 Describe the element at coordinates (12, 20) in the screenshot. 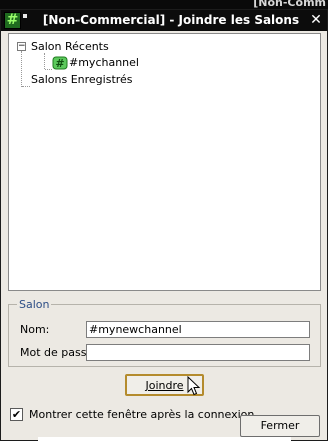

I see `app-hash-icon: #` at that location.